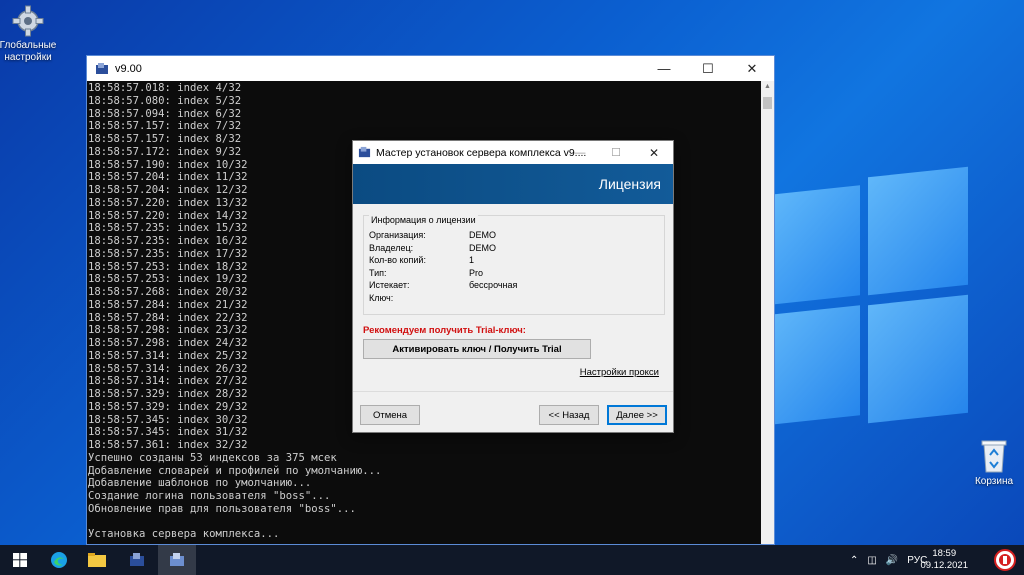 This screenshot has width=1024, height=575. Describe the element at coordinates (165, 100) in the screenshot. I see `console-line: 18:58:57.080: index 5/32` at that location.